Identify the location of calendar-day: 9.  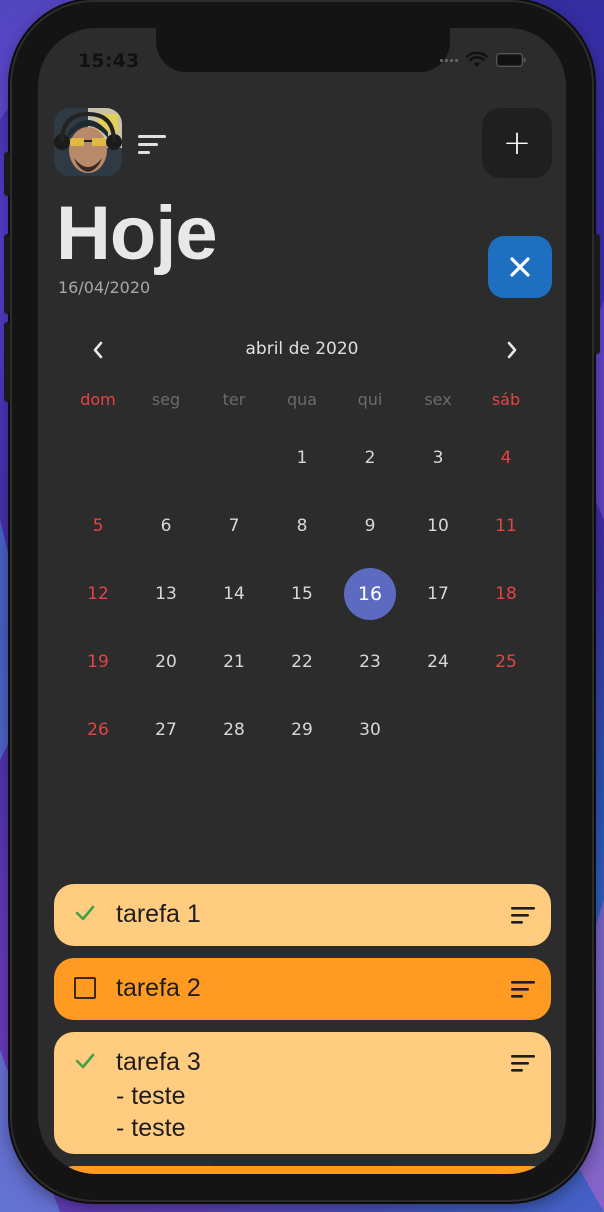
(370, 526).